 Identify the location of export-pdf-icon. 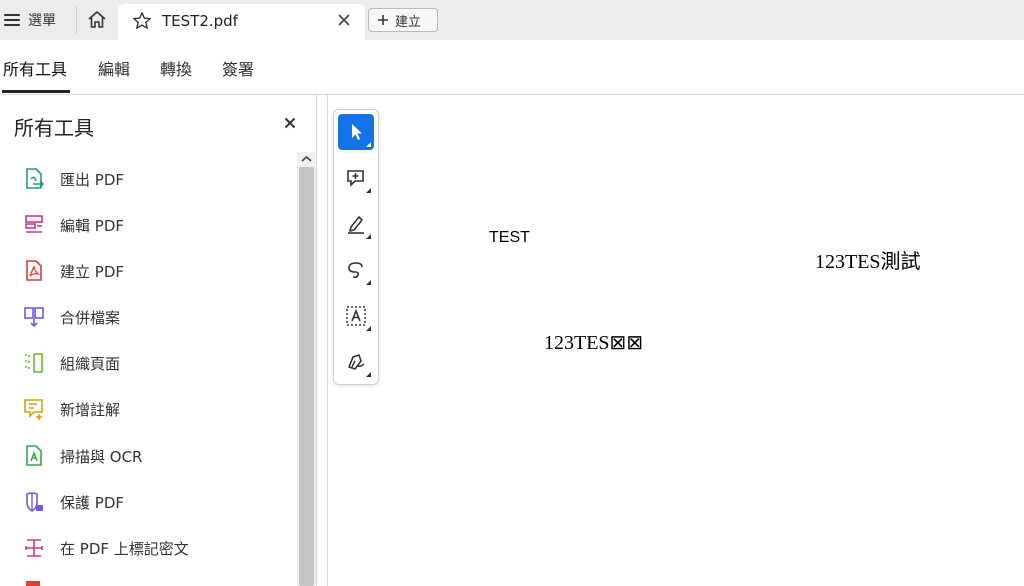
(35, 178).